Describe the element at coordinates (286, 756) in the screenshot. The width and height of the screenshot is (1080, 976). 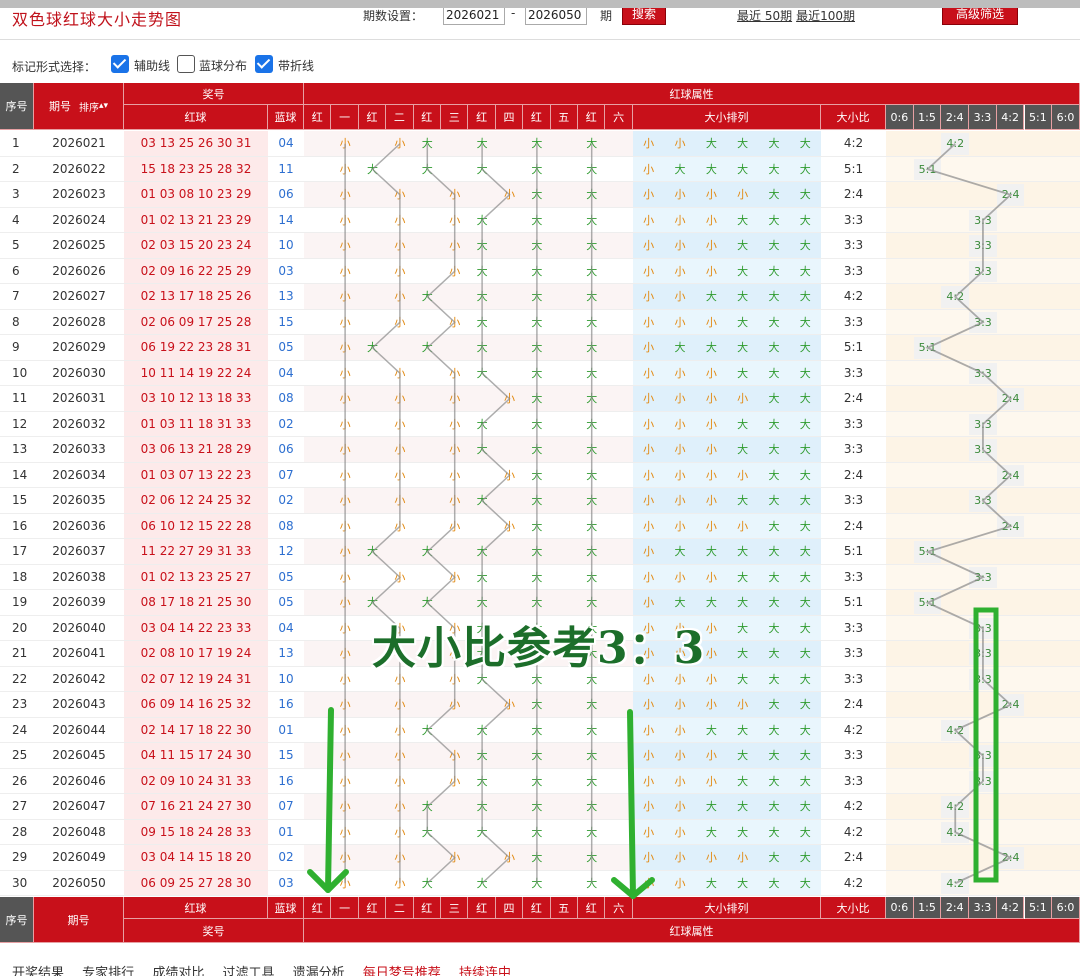
I see `row-blue-ball: 15` at that location.